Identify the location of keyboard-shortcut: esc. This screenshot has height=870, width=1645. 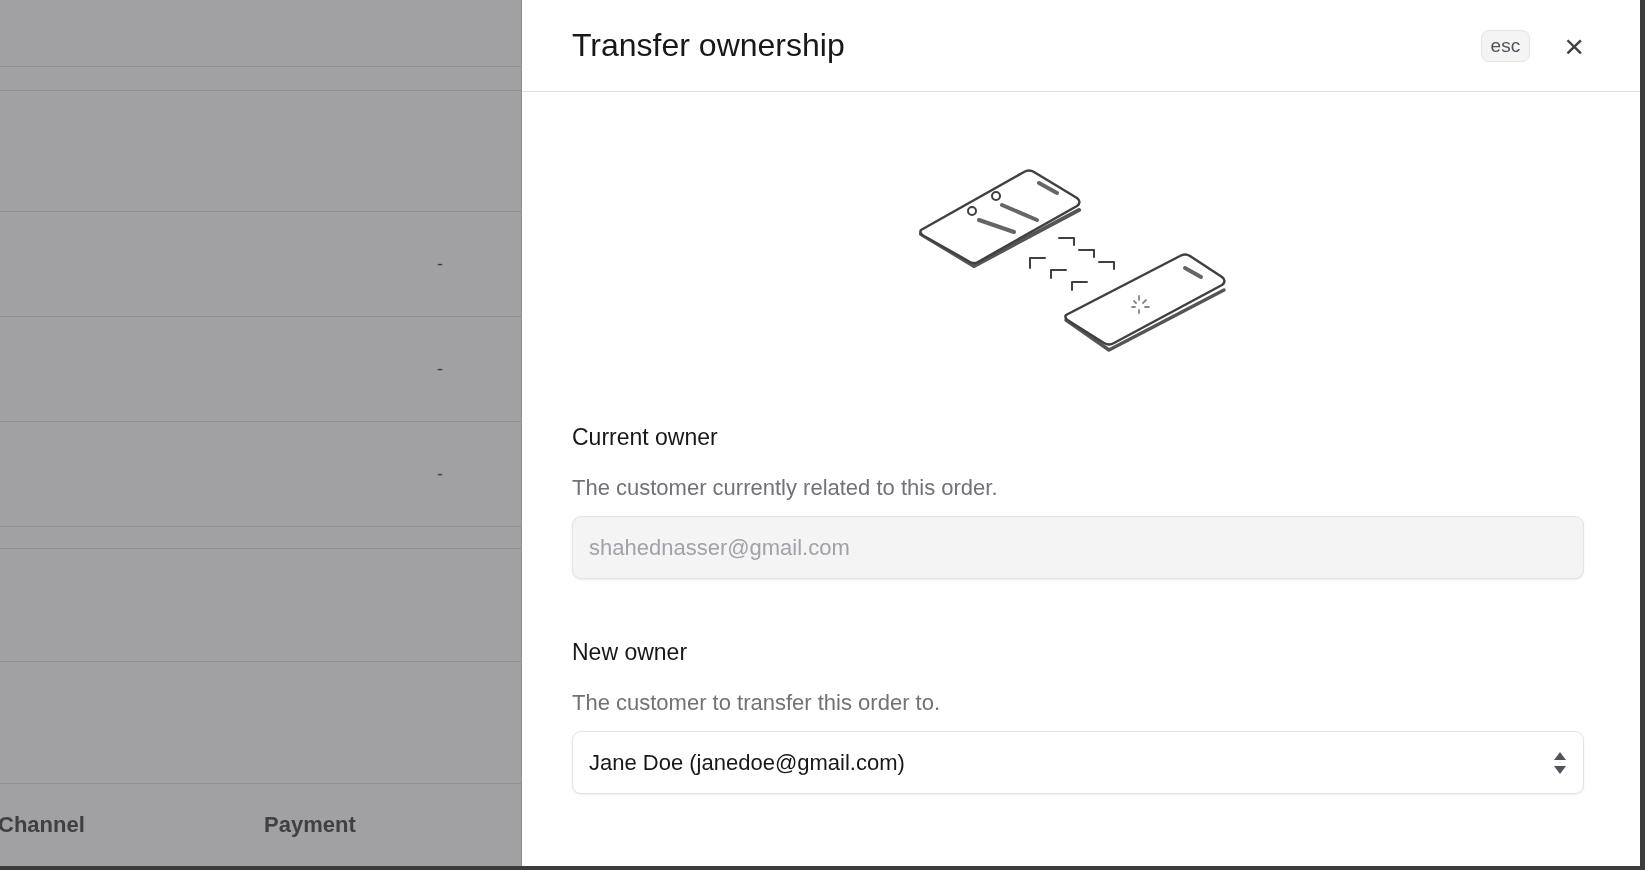
(1505, 45).